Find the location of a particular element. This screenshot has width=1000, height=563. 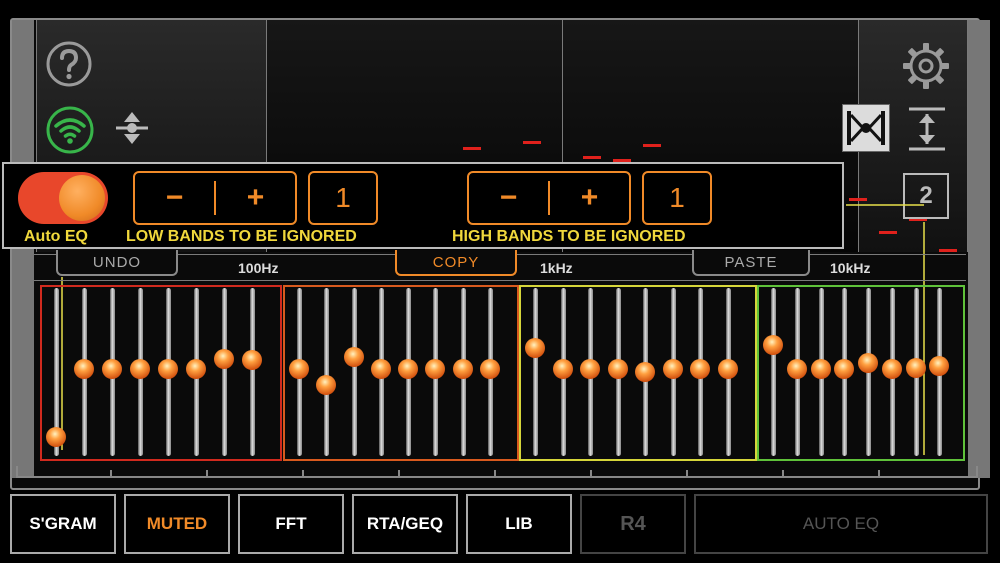

low-bands-stepper: − + is located at coordinates (215, 198).